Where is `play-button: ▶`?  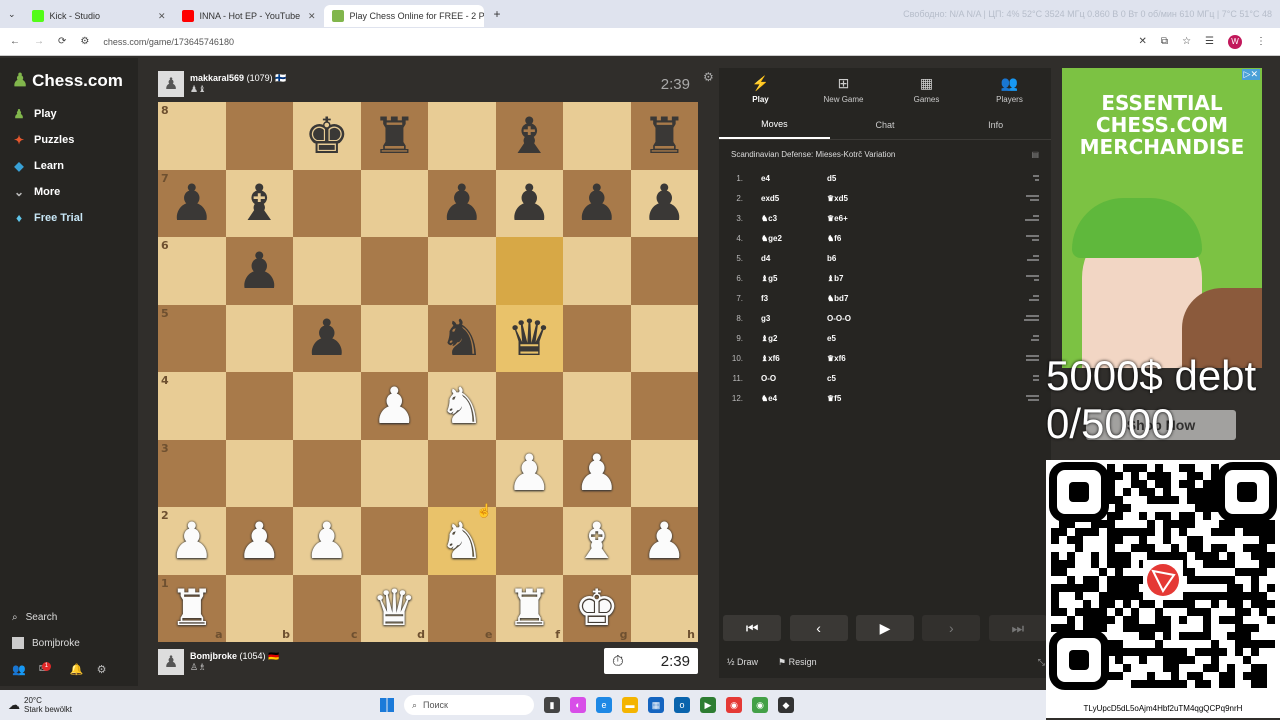
play-button: ▶ is located at coordinates (884, 628).